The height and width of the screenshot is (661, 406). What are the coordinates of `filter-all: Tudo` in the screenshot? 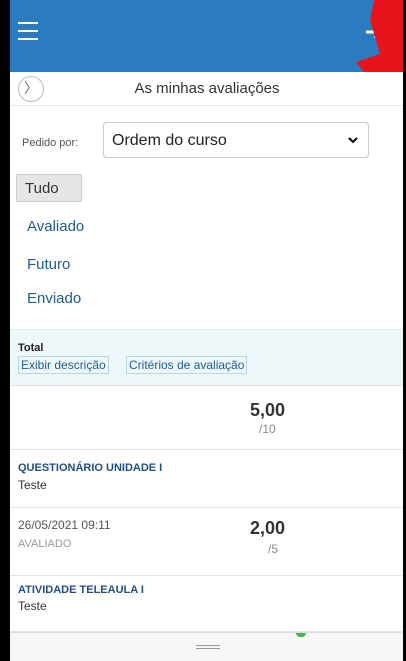 It's located at (49, 188).